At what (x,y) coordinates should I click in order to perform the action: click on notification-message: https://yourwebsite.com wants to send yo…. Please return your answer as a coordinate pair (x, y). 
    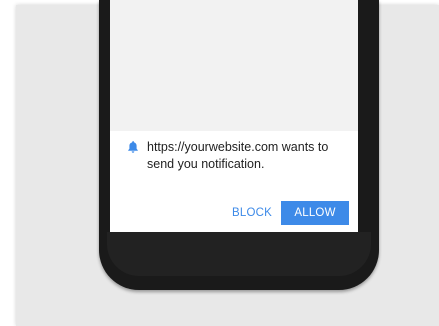
    Looking at the image, I should click on (238, 155).